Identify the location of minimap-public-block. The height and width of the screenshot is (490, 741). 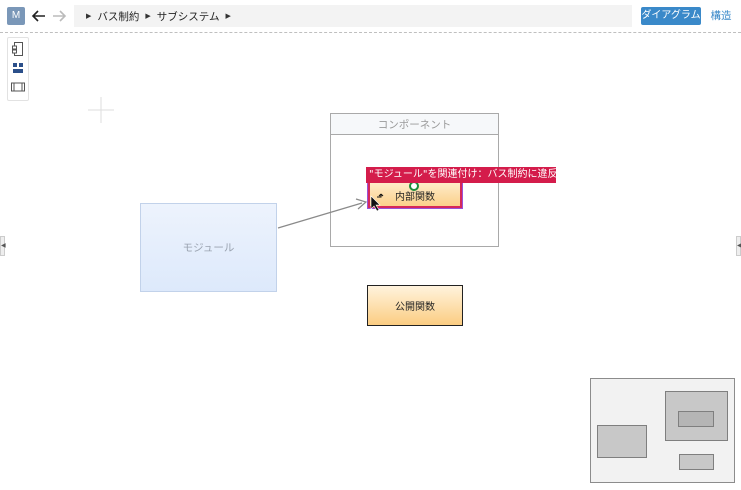
(696, 462).